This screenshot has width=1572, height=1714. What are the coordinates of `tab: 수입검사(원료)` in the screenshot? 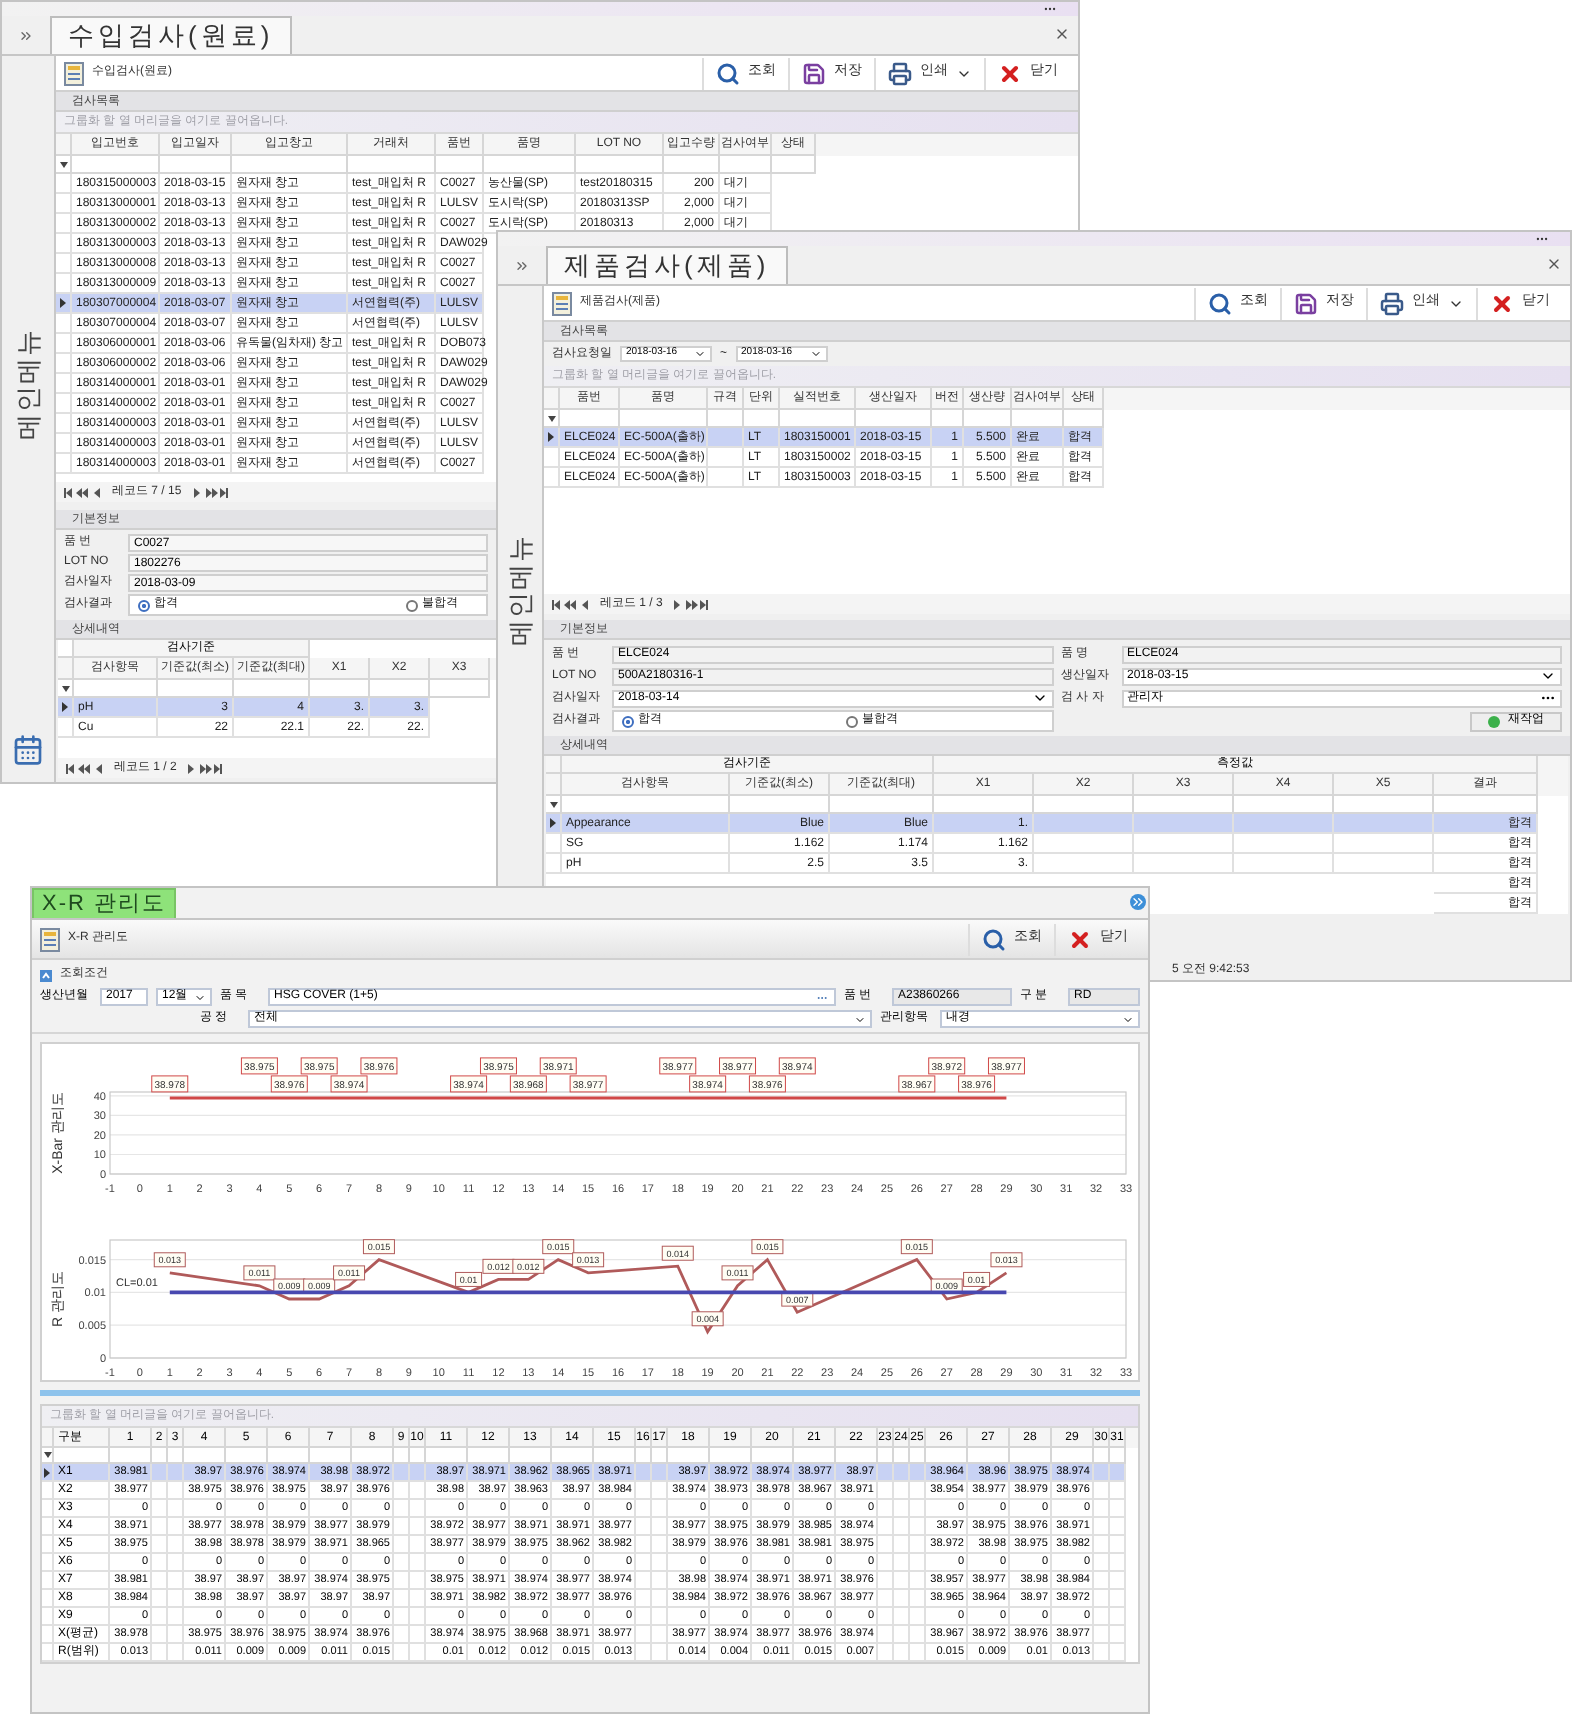 It's located at (171, 35).